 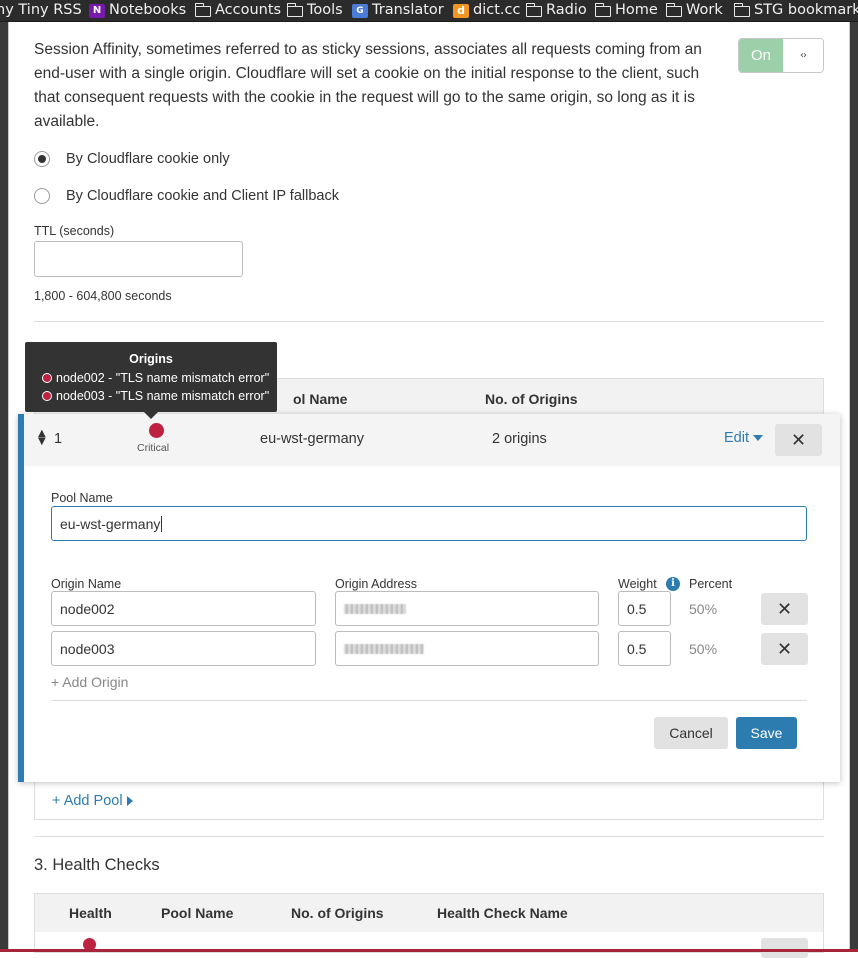 What do you see at coordinates (736, 438) in the screenshot?
I see `edit-label: Edit` at bounding box center [736, 438].